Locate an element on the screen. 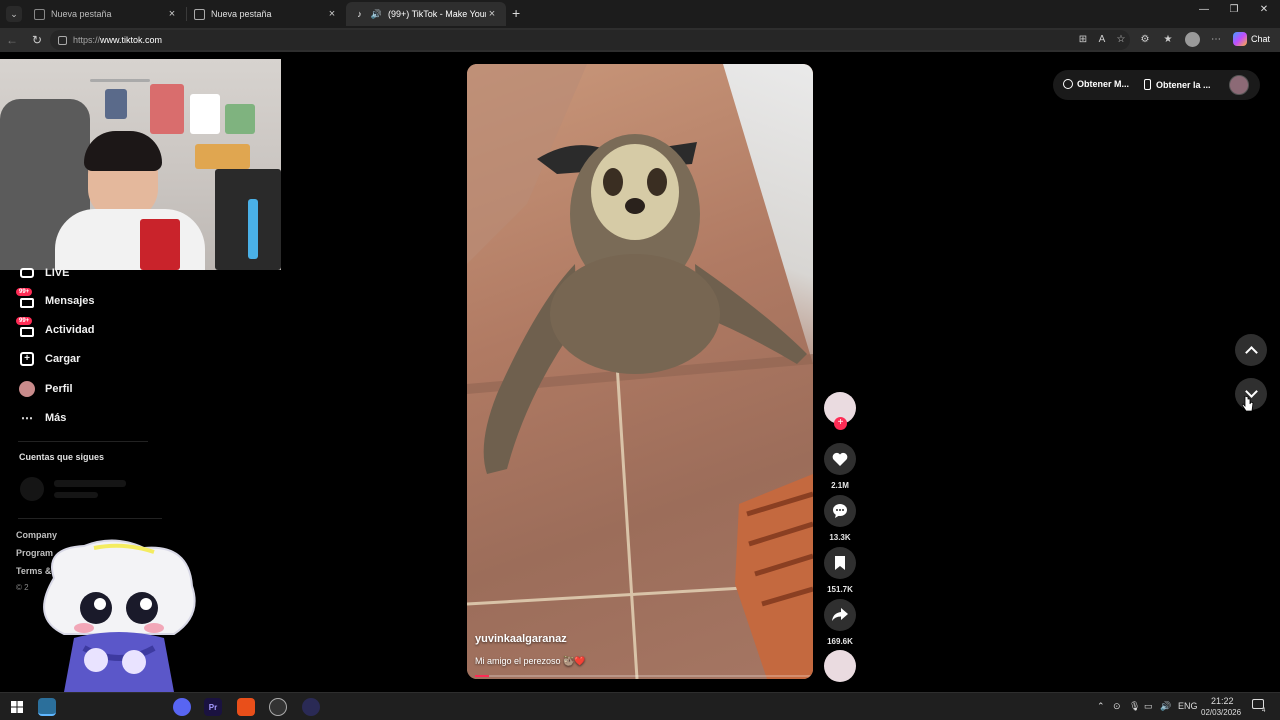 The width and height of the screenshot is (1280, 720). edge-browser-icon is located at coordinates (47, 707).